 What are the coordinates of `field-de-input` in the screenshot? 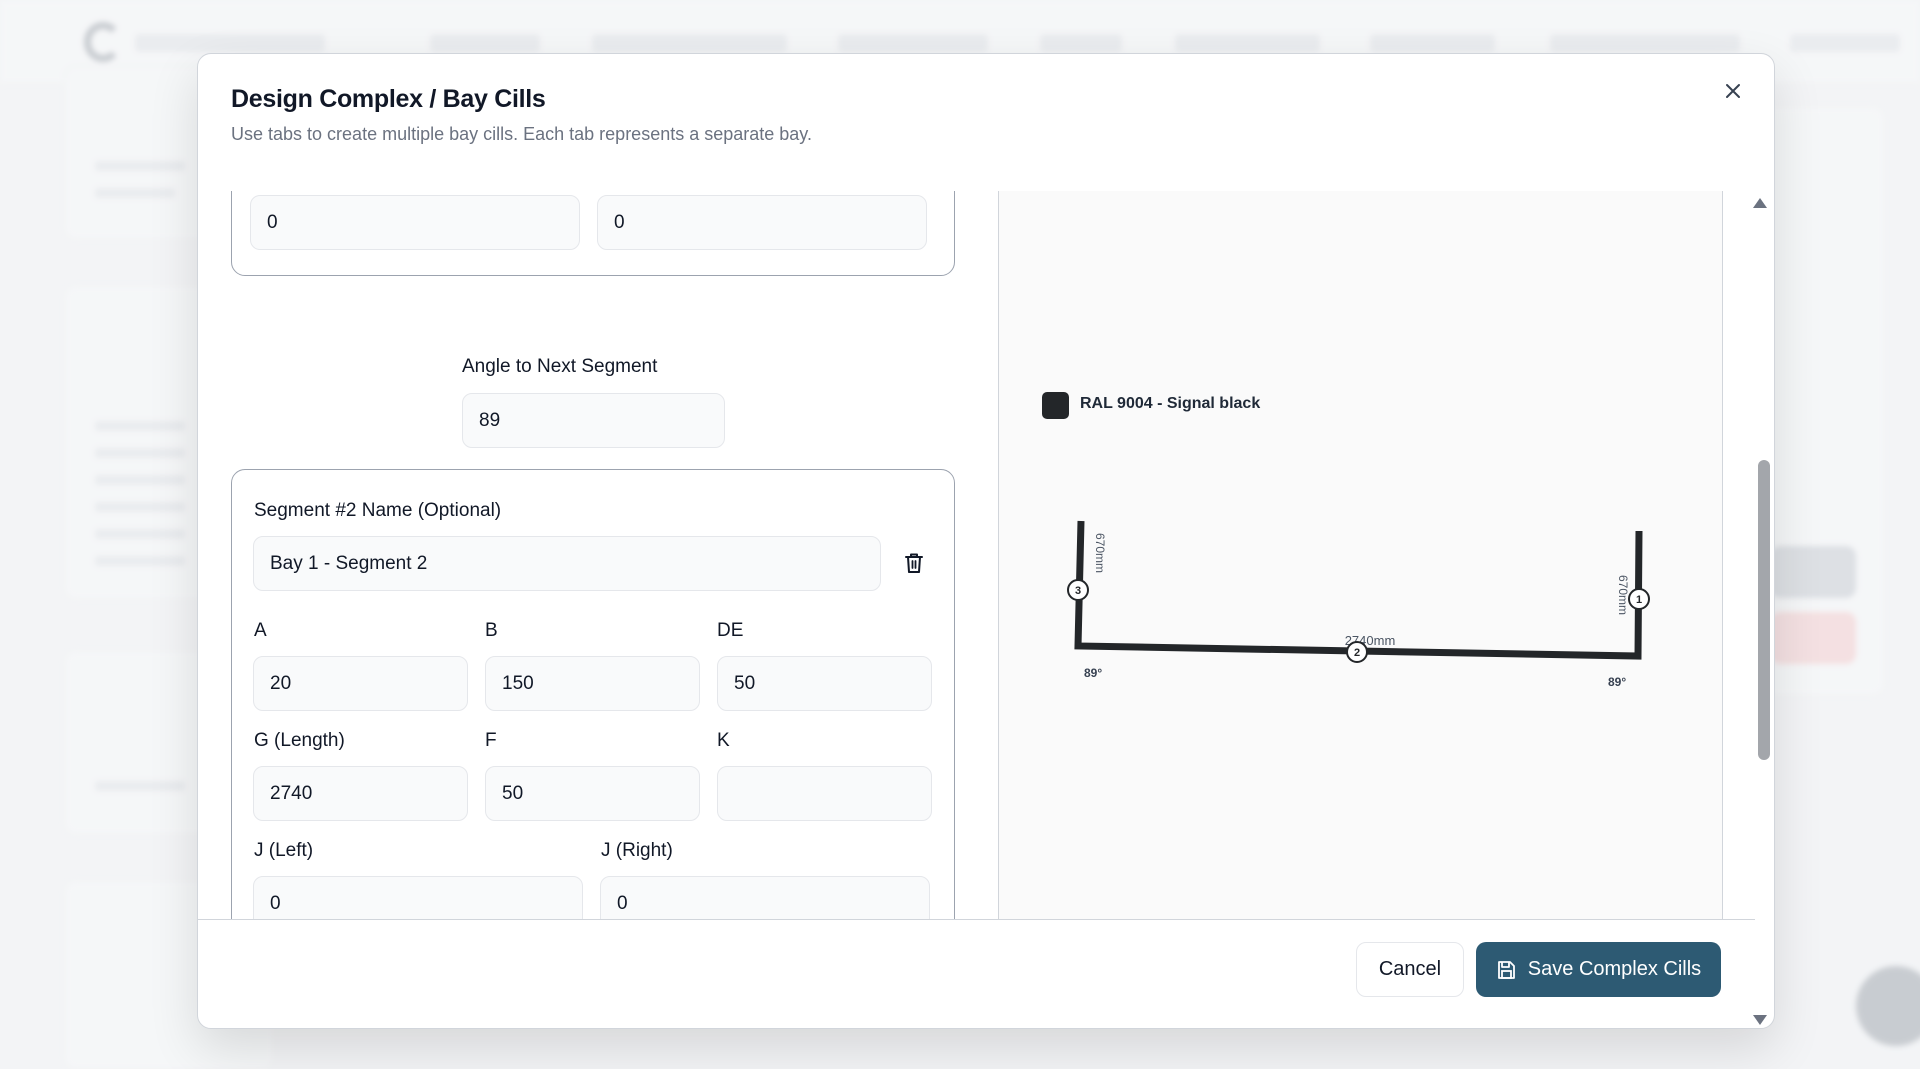 It's located at (824, 683).